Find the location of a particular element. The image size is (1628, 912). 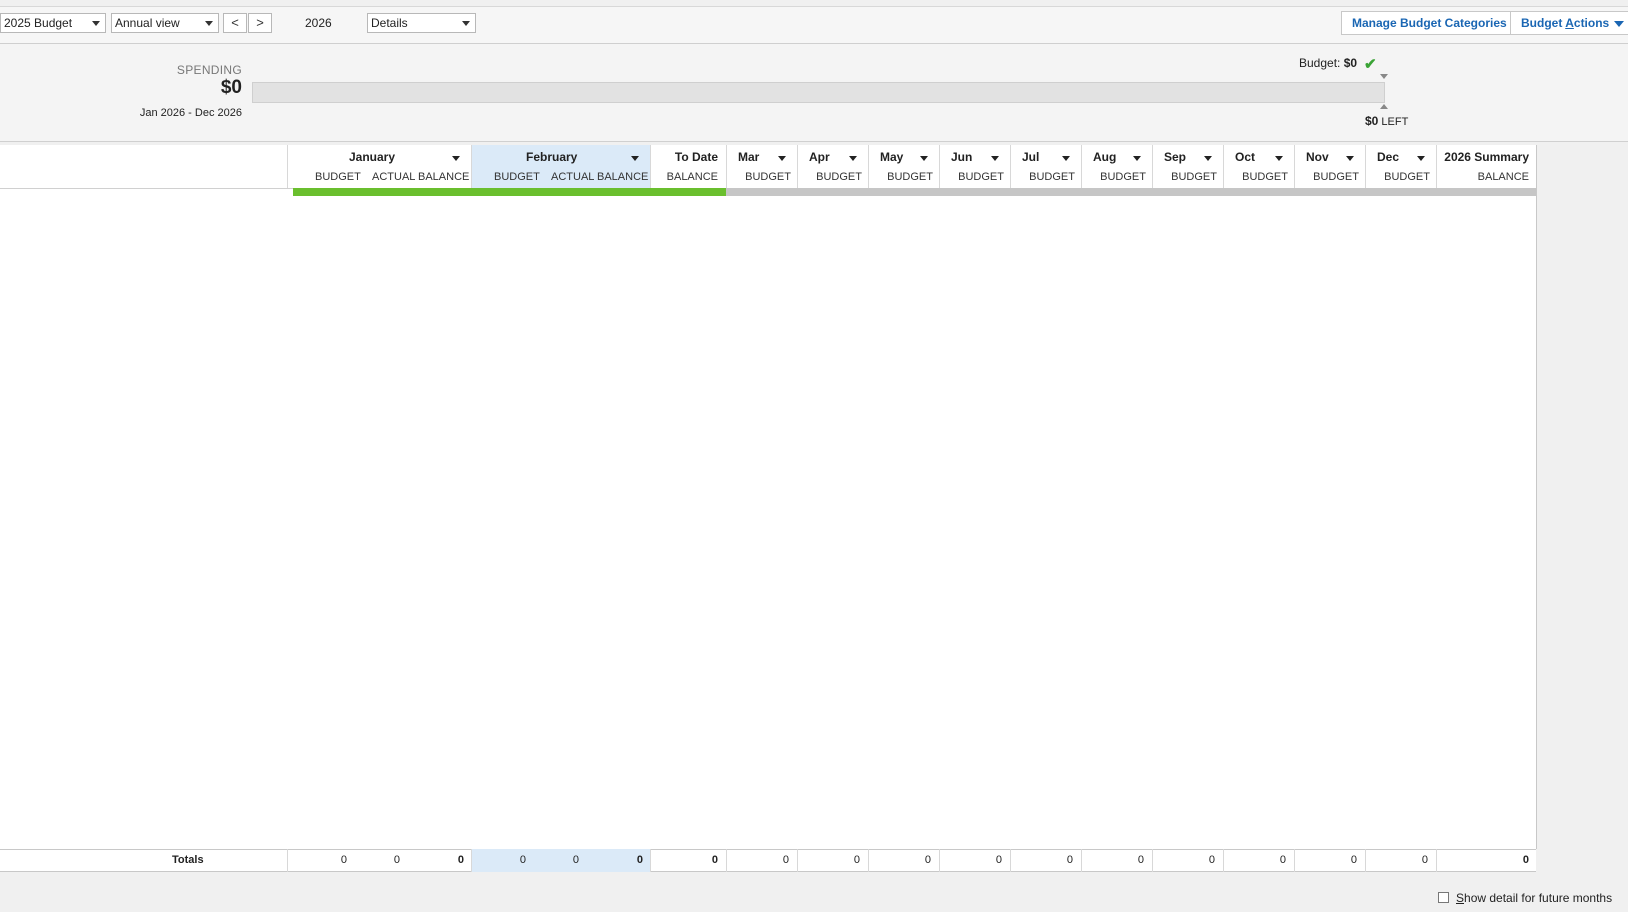

totals-month-aug: 0 is located at coordinates (1116, 860).